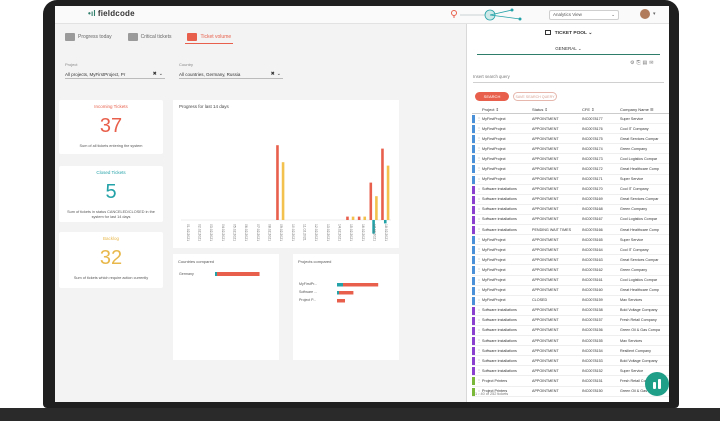 The image size is (720, 421). I want to click on workflow-nav-icon, so click(492, 15).